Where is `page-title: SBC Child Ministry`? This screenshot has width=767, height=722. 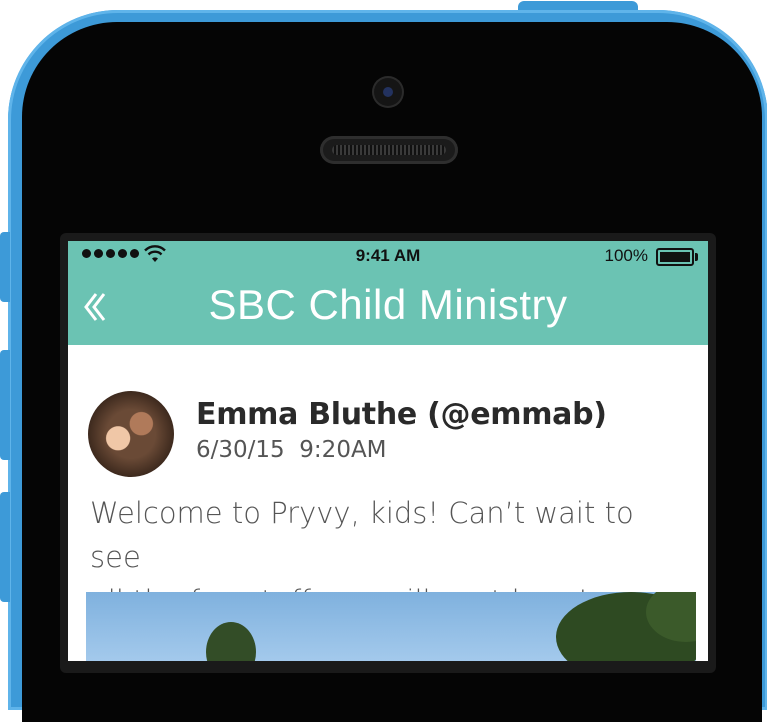 page-title: SBC Child Ministry is located at coordinates (388, 304).